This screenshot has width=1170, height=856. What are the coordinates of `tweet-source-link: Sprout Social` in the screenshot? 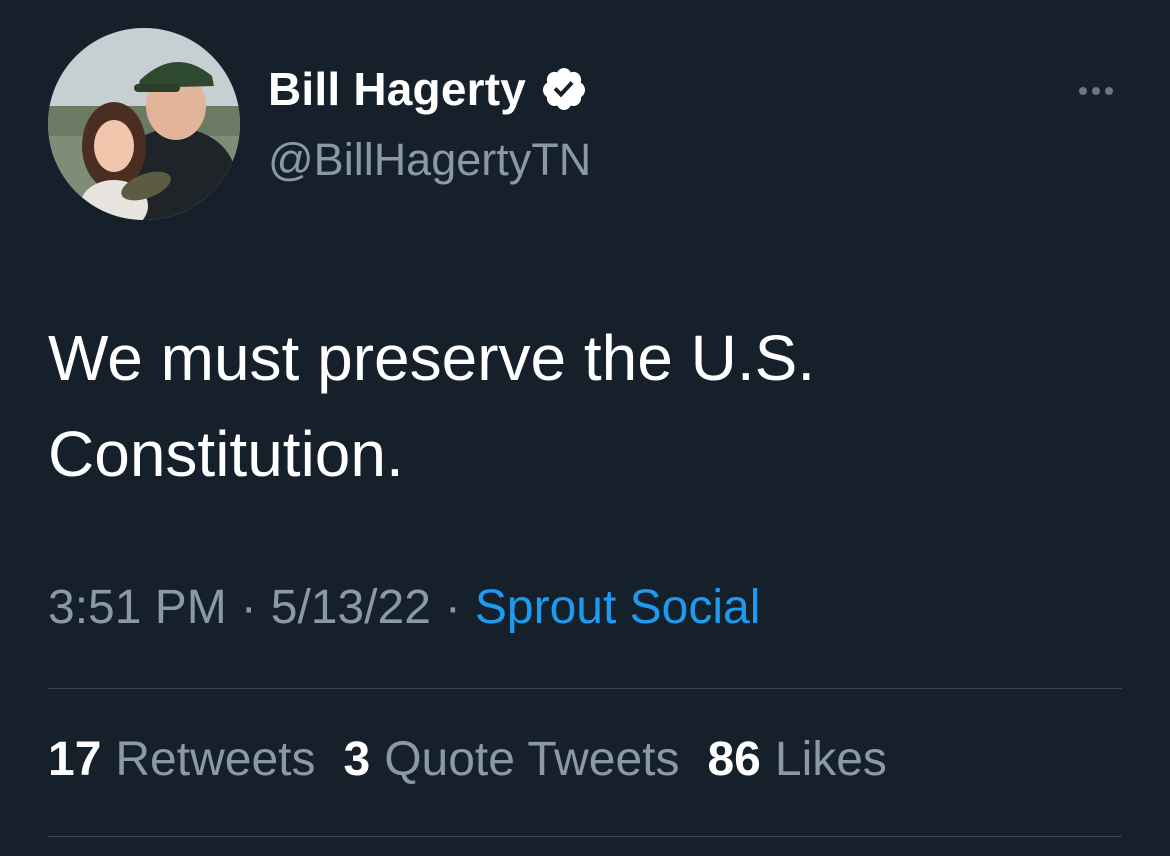 It's located at (618, 607).